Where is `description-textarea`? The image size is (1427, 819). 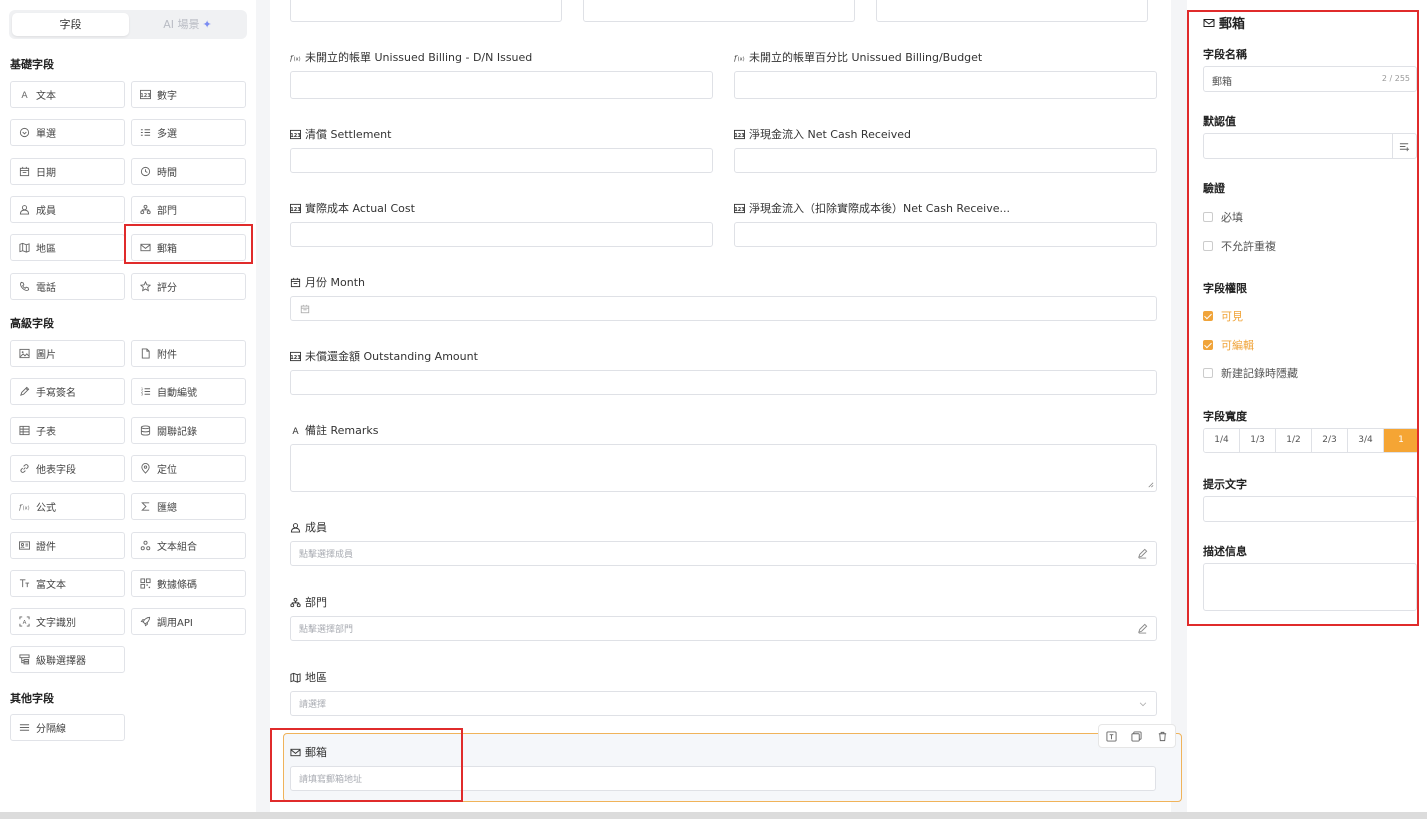 description-textarea is located at coordinates (1310, 587).